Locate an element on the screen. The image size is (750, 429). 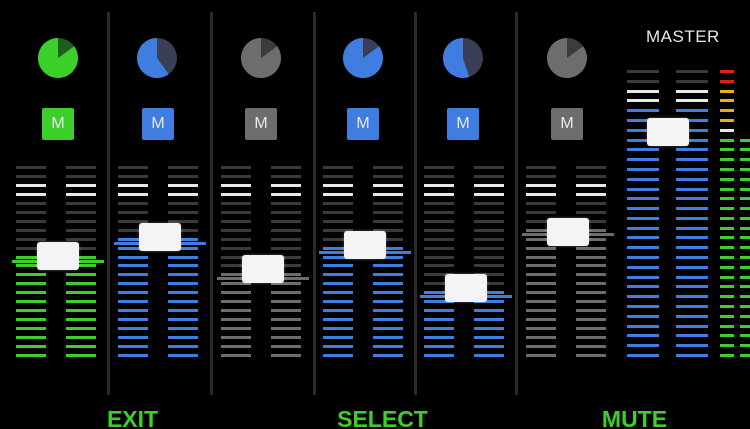
mute-button-6: M is located at coordinates (567, 124).